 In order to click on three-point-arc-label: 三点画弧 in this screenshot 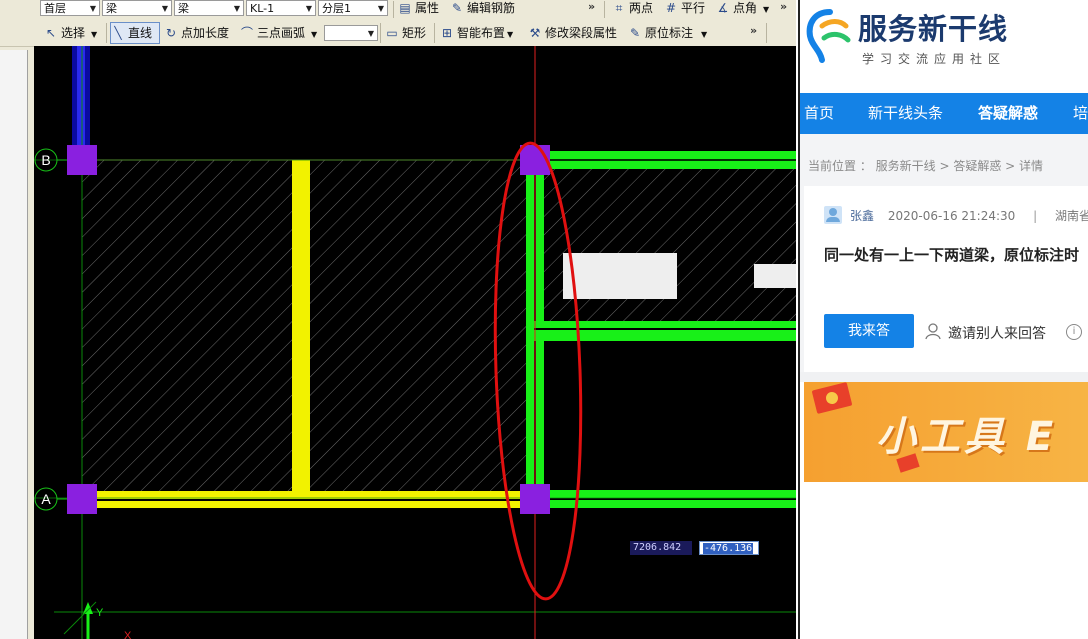, I will do `click(281, 33)`.